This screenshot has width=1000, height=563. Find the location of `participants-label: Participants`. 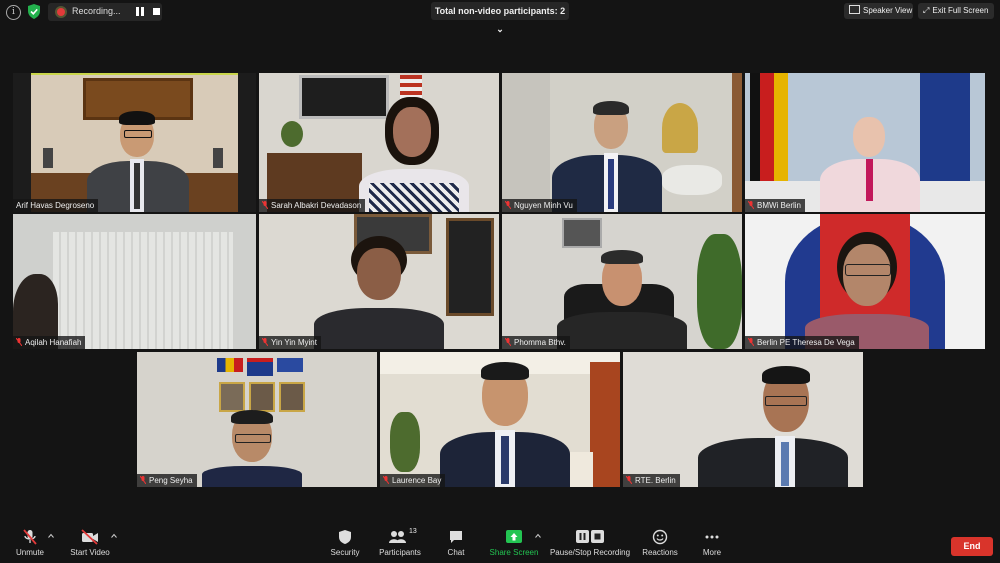

participants-label: Participants is located at coordinates (400, 552).